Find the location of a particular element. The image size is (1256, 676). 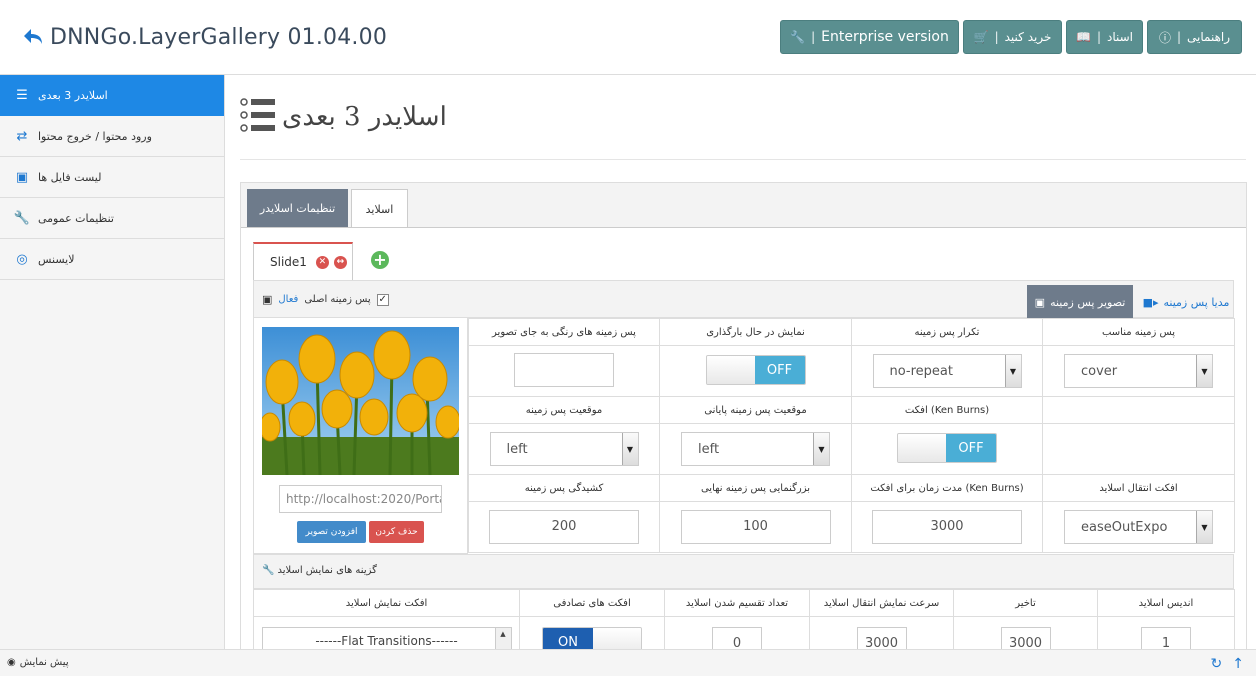

transition-effect-select: easeOutExpo ▼ is located at coordinates (1138, 527).